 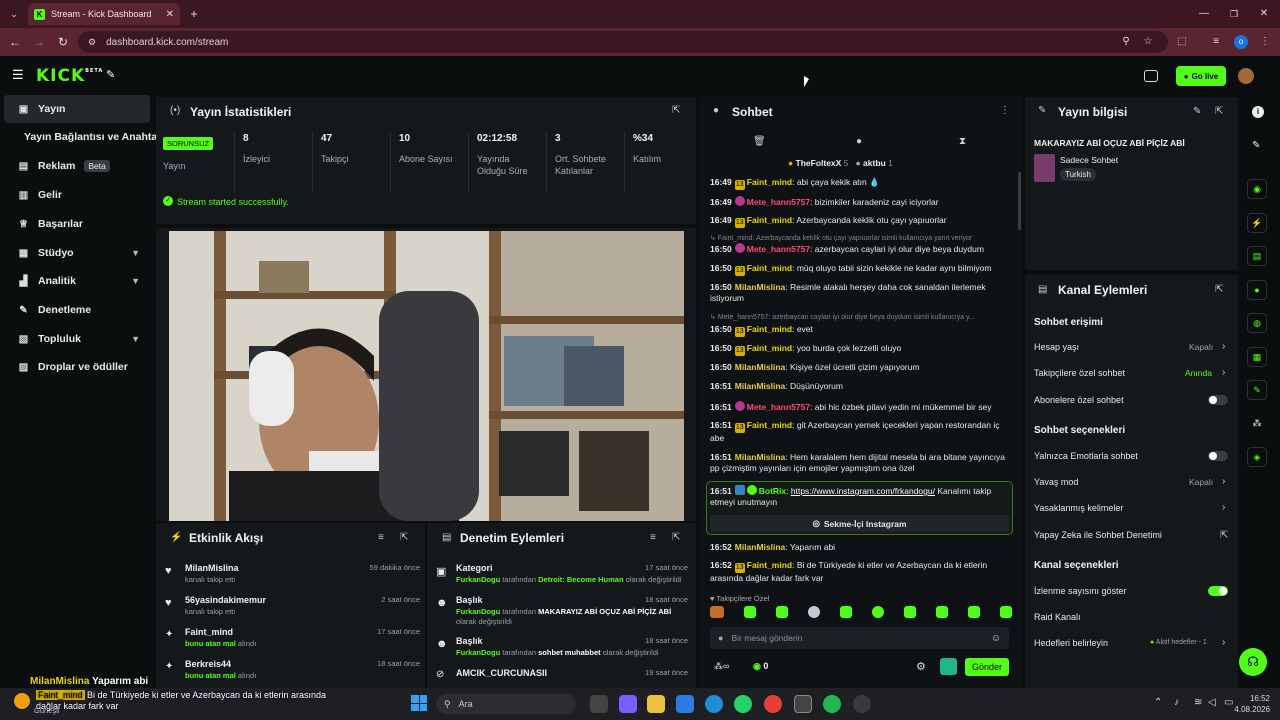 I want to click on rail-chat-icon: ●, so click(x=1257, y=290).